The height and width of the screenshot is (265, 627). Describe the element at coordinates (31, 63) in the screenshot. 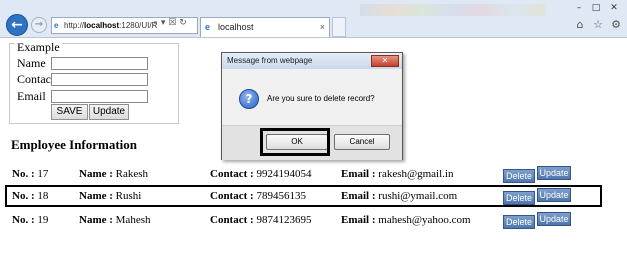

I see `name-label: Name` at that location.